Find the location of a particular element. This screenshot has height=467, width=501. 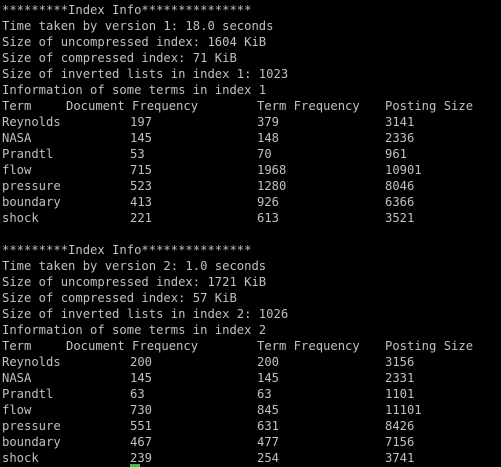

table-row: shock 239 254 3741 is located at coordinates (251, 458).